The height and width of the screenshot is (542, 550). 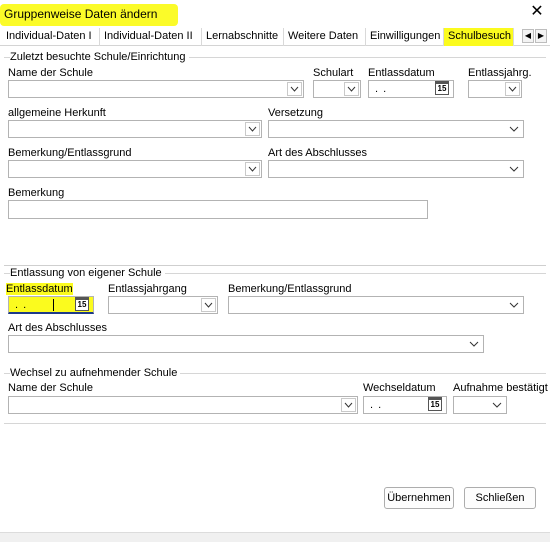 What do you see at coordinates (479, 37) in the screenshot?
I see `tab-schulbesuch: Schulbesuch` at bounding box center [479, 37].